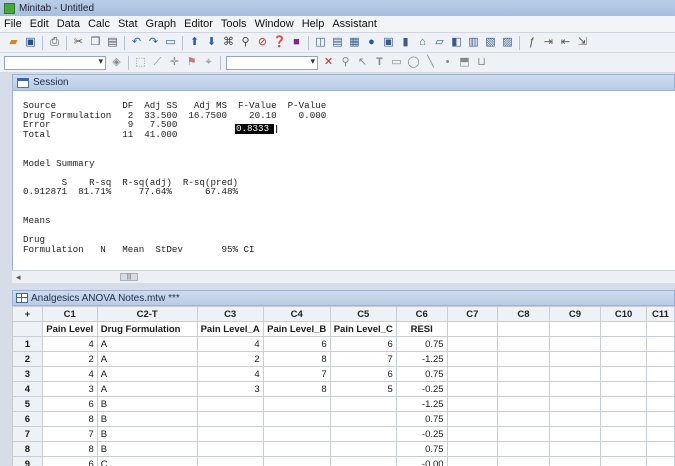 The width and height of the screenshot is (675, 466). Describe the element at coordinates (582, 42) in the screenshot. I see `clear-cells-icon: ⇲` at that location.